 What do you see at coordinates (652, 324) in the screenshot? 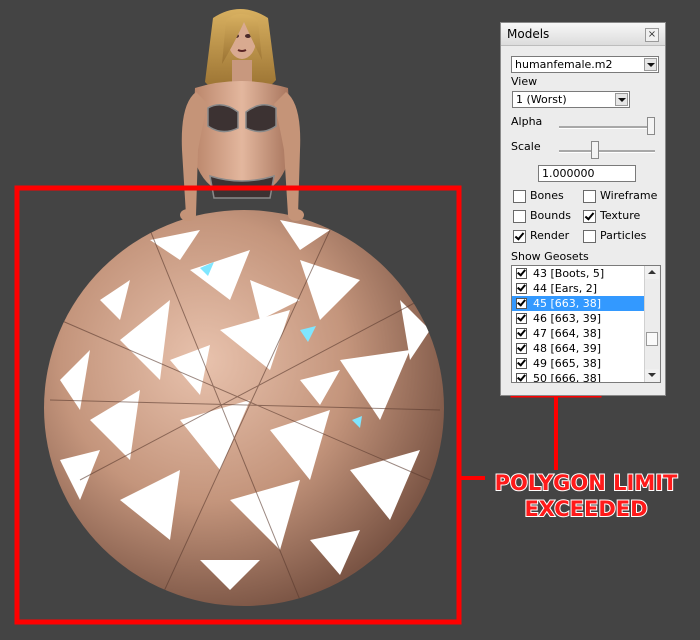
I see `geosets-scrollbar` at bounding box center [652, 324].